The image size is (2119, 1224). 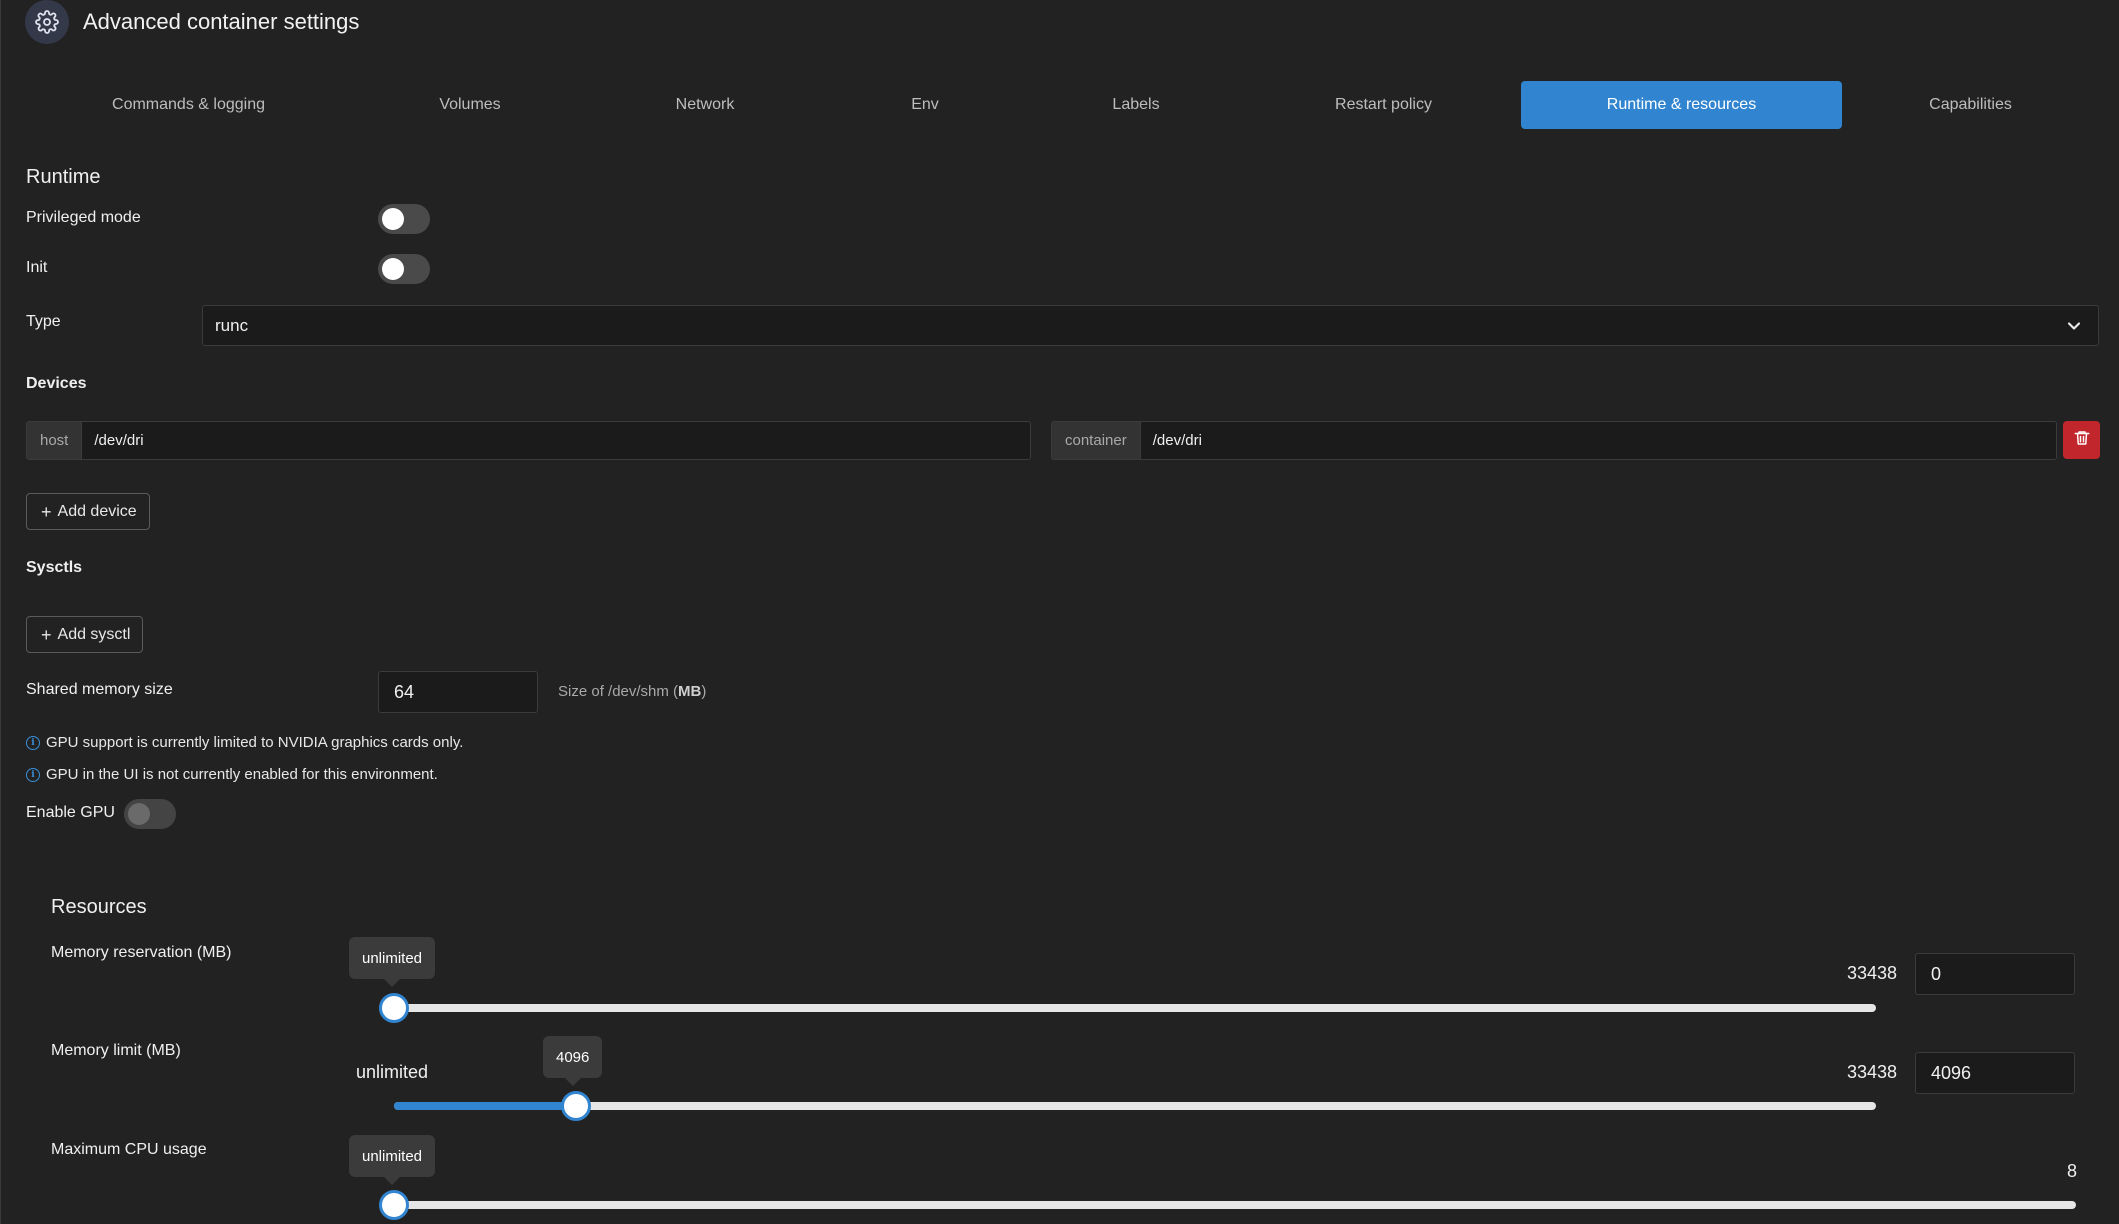 I want to click on max-cpu-max: 8, so click(x=2072, y=1171).